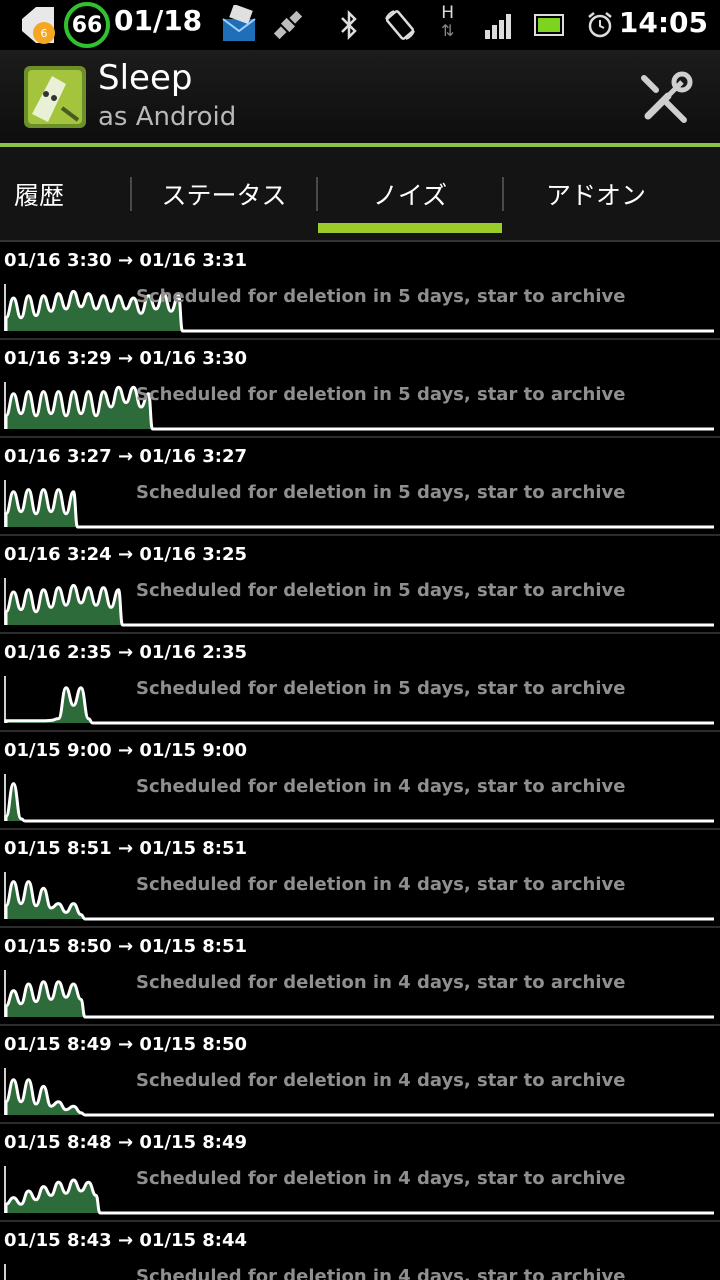 The width and height of the screenshot is (720, 1280). I want to click on recording-time-range: 01/15 8:43 → 01/15 8:44, so click(126, 1240).